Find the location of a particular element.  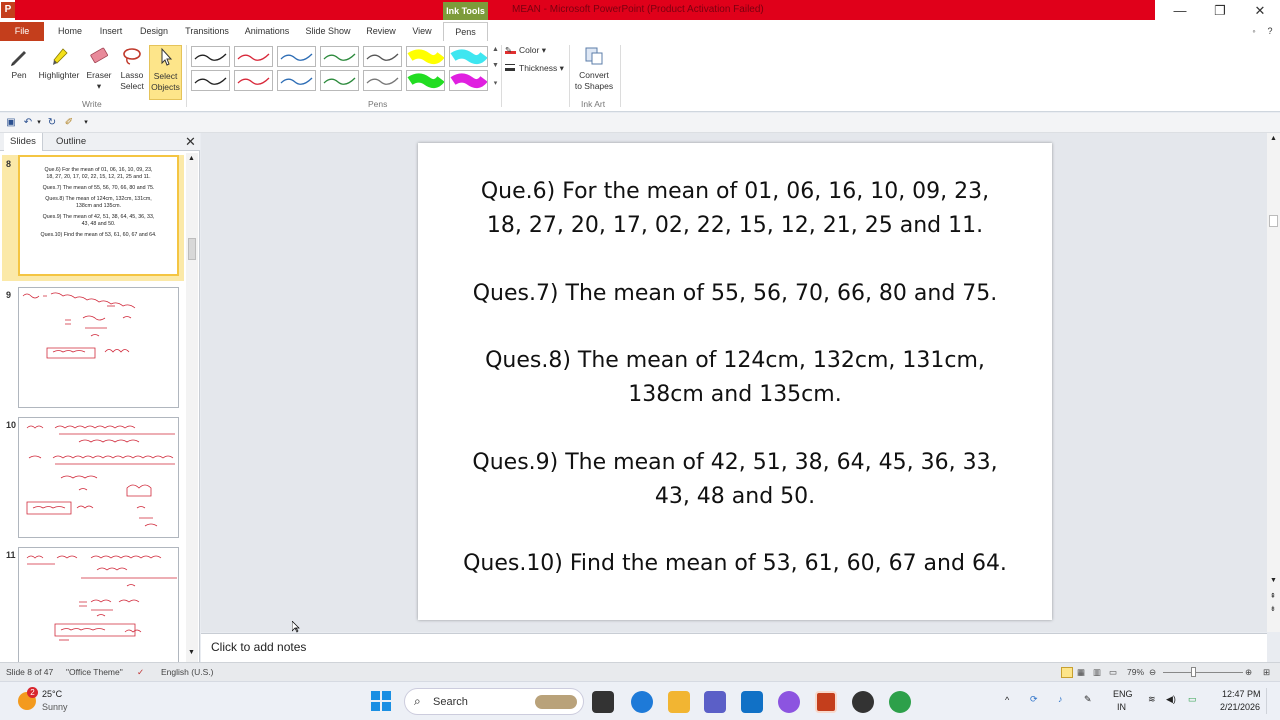

slide-text-line: 138cm and 135cm. is located at coordinates (735, 394).